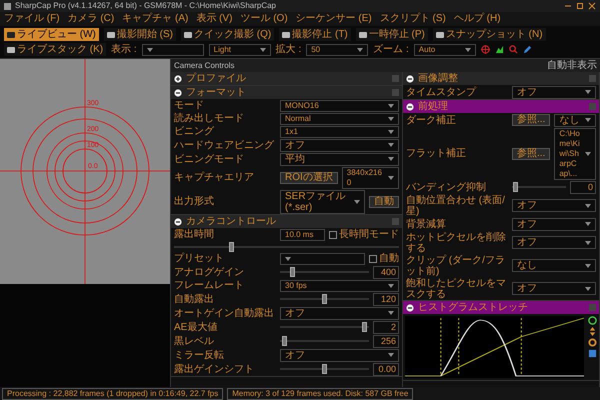 The image size is (600, 400). What do you see at coordinates (286, 221) in the screenshot?
I see `section-header: カメラコントロール` at bounding box center [286, 221].